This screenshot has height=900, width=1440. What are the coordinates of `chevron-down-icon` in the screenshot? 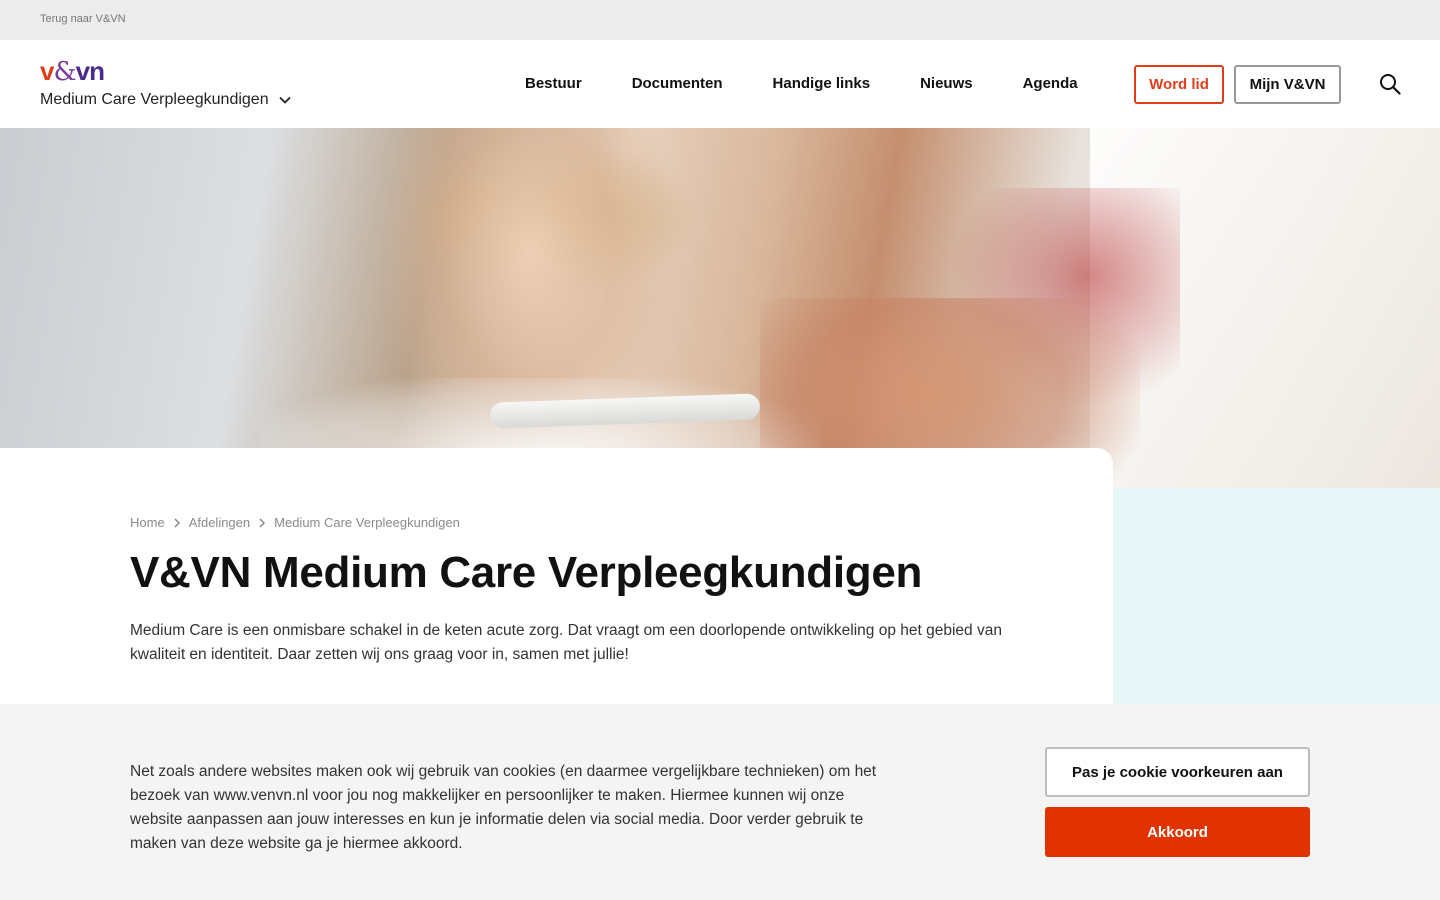 It's located at (284, 100).